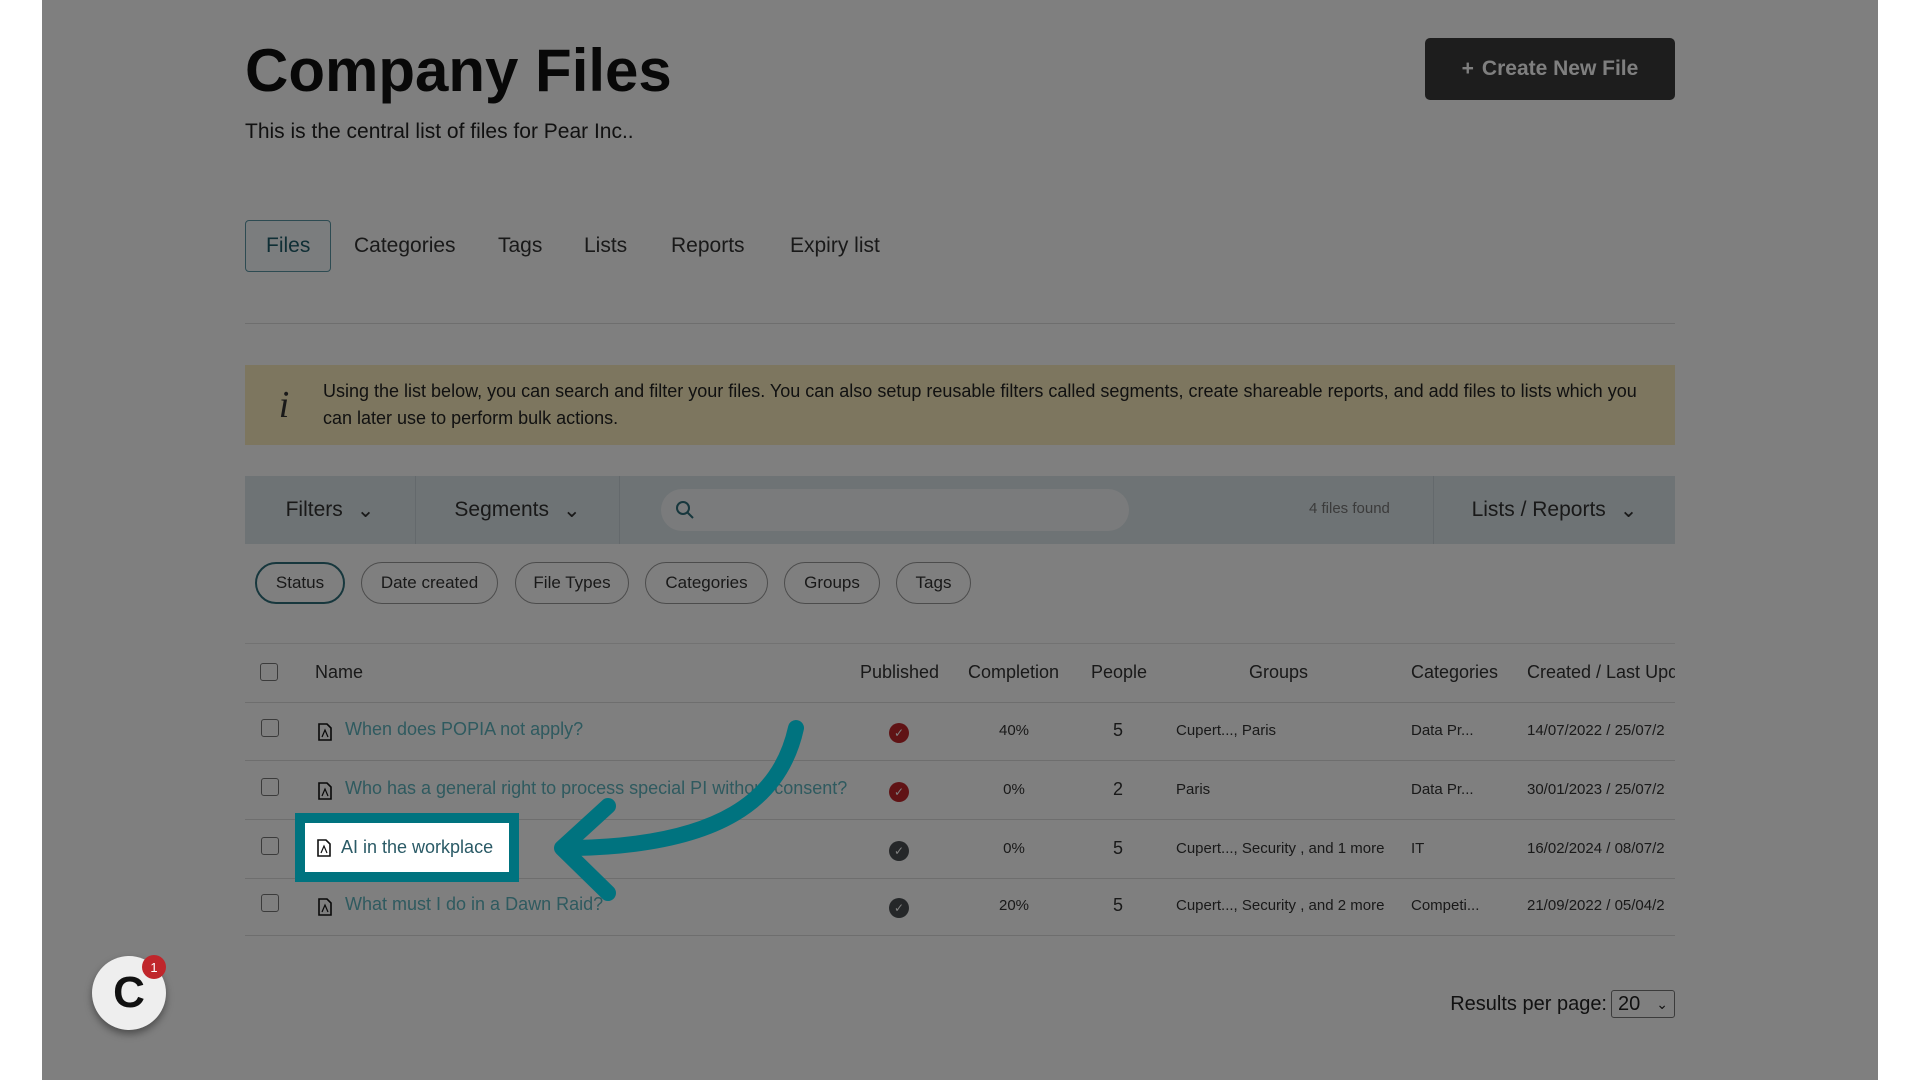 The height and width of the screenshot is (1080, 1920). I want to click on pointer-arrow-icon, so click(679, 810).